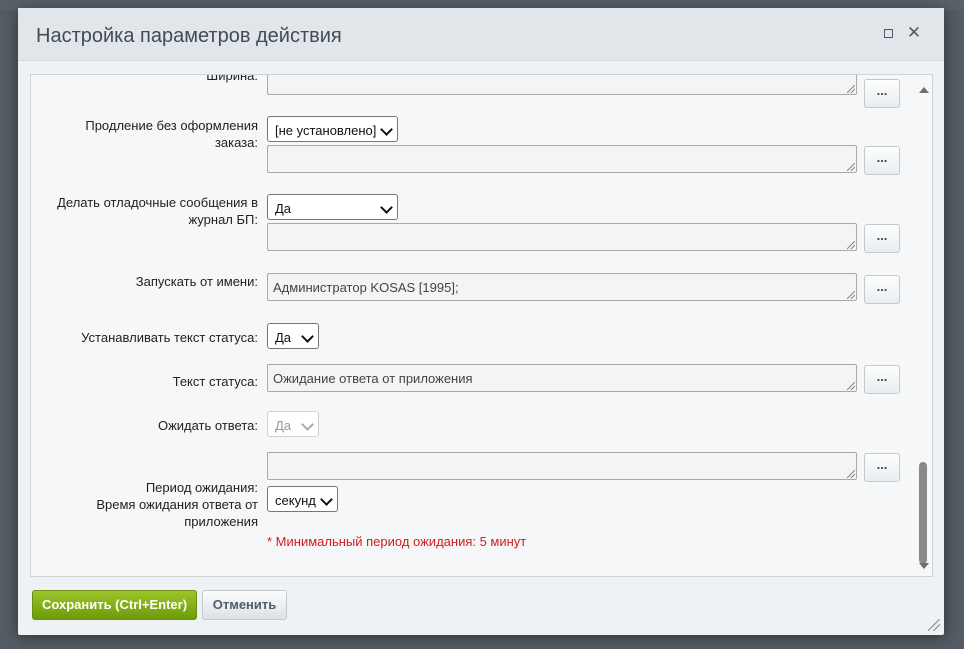 This screenshot has height=649, width=964. What do you see at coordinates (283, 425) in the screenshot?
I see `wait-select-value: Да` at bounding box center [283, 425].